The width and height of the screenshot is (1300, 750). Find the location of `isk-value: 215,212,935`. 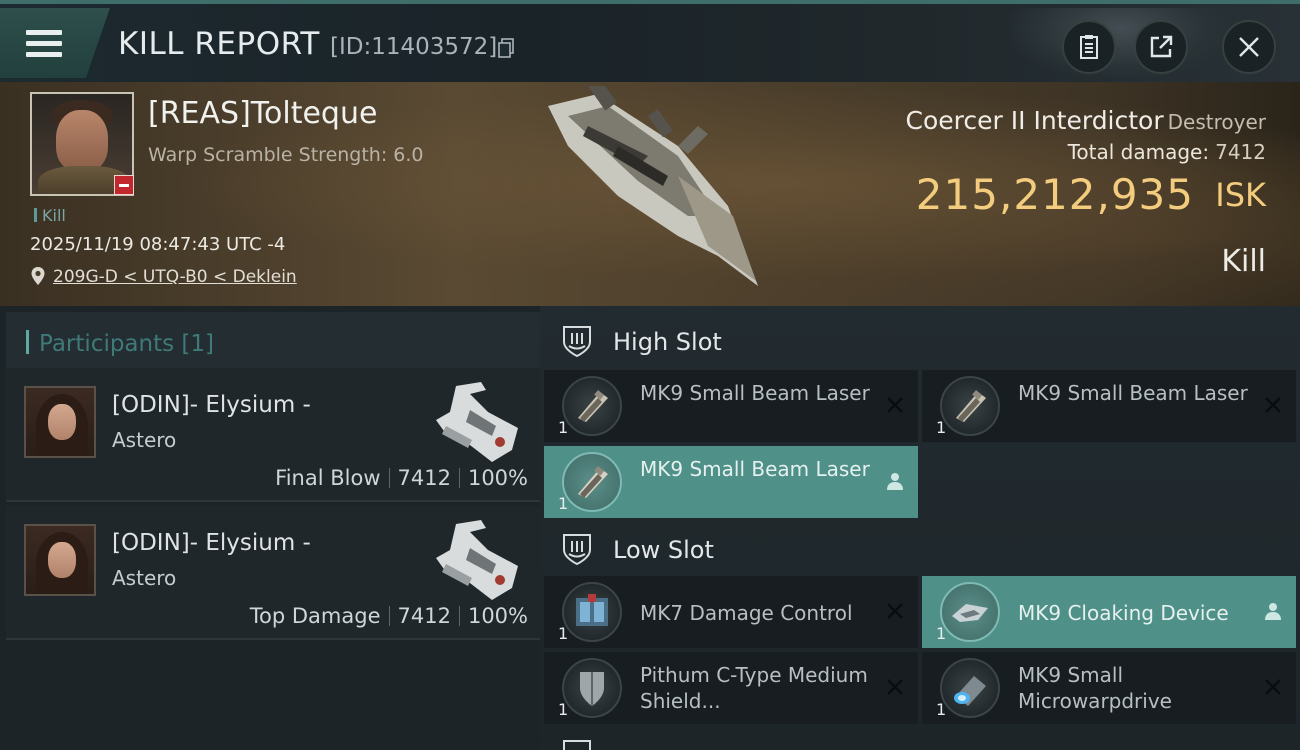

isk-value: 215,212,935 is located at coordinates (1054, 194).